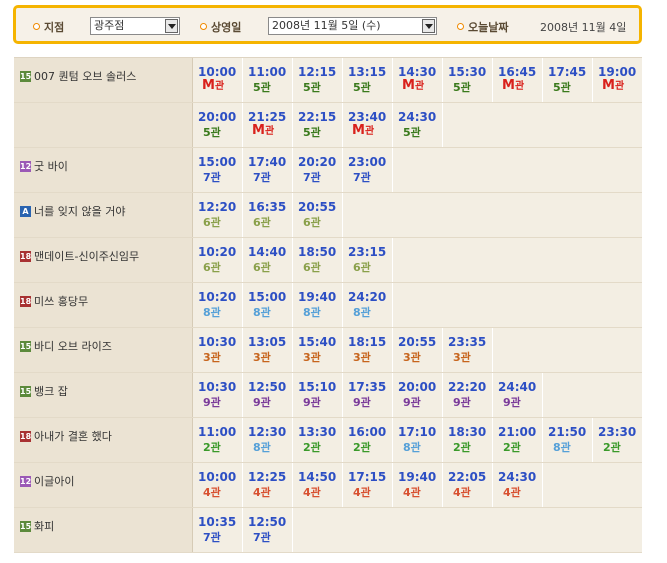 The image size is (667, 563). I want to click on showtime-time: 21:00, so click(517, 432).